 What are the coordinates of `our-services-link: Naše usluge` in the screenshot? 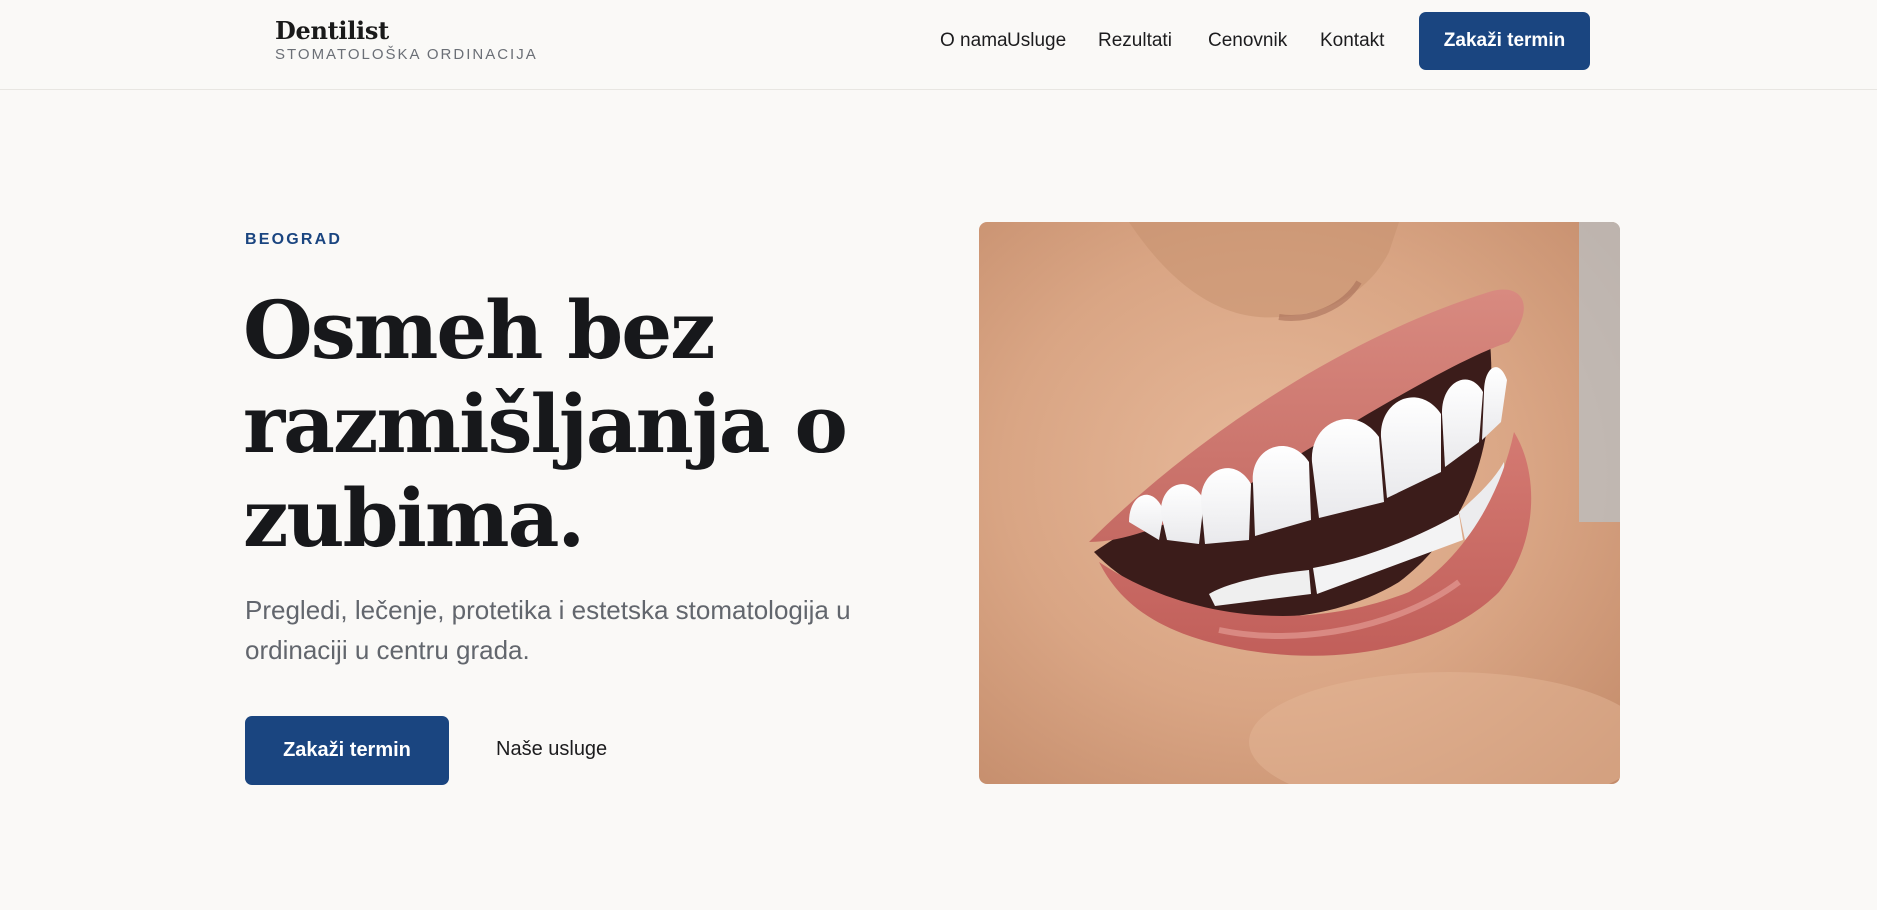 It's located at (551, 749).